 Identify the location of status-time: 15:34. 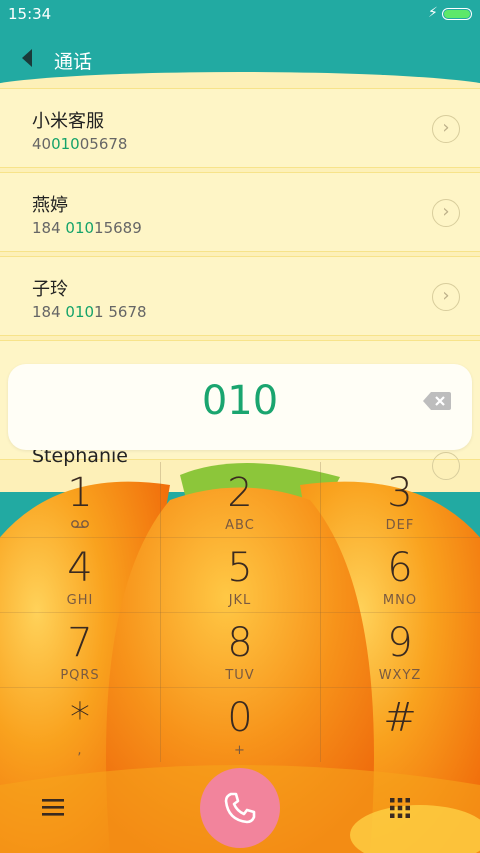
(30, 14).